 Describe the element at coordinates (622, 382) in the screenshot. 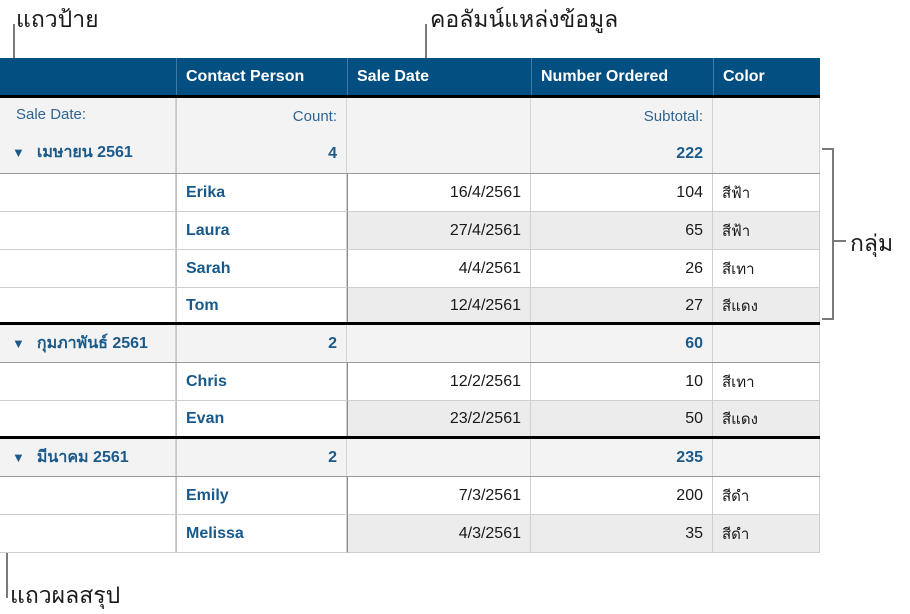

I see `cell-number-ordered: 10` at that location.